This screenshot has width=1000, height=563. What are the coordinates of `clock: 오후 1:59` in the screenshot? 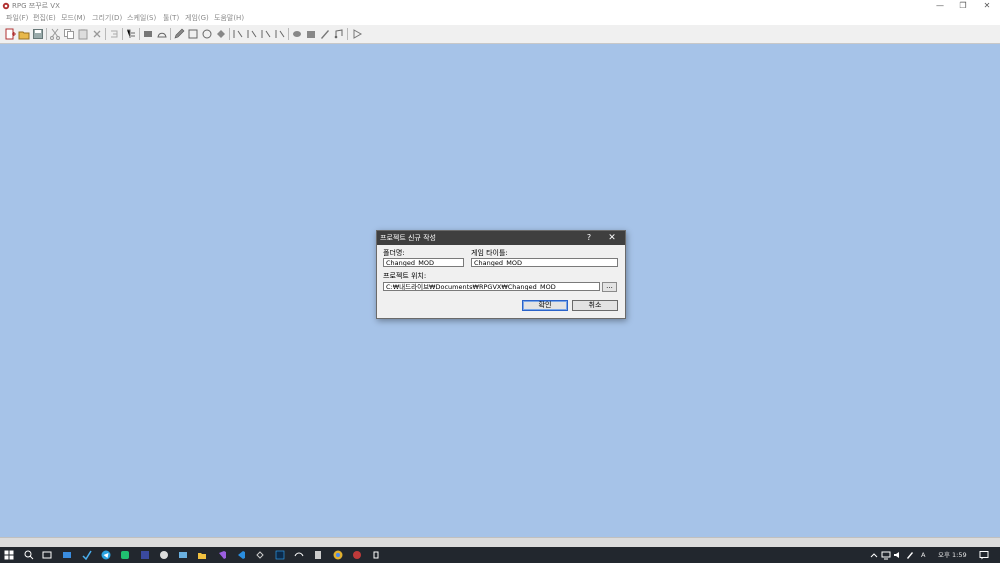 It's located at (952, 555).